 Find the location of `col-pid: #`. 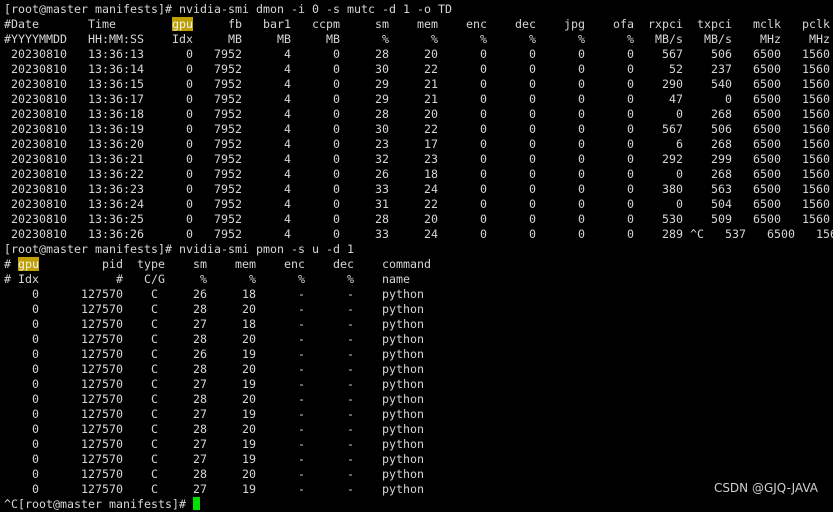

col-pid: # is located at coordinates (119, 279).